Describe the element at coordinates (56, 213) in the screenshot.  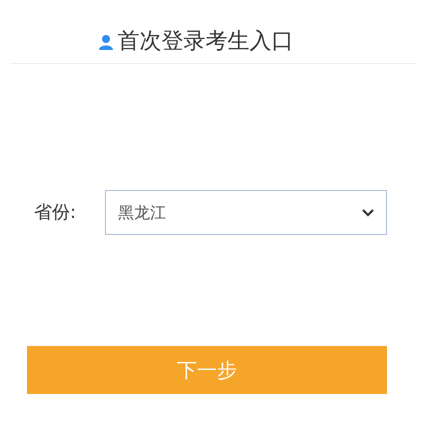
I see `province-label: 省份:` at that location.